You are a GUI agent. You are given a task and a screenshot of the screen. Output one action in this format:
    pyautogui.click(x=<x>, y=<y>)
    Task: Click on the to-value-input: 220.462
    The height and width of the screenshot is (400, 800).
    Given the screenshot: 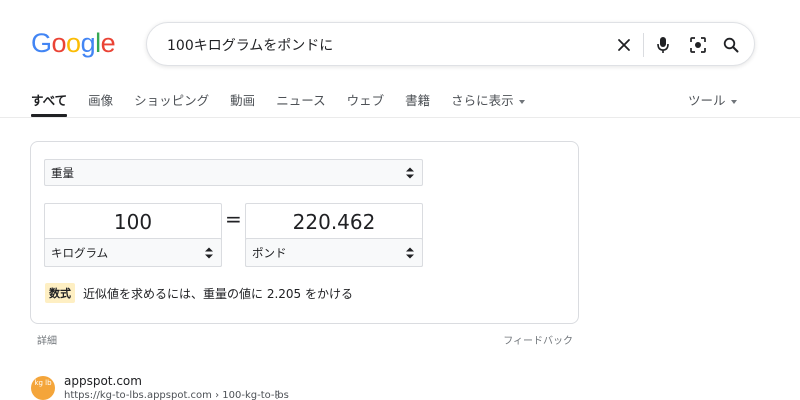 What is the action you would take?
    pyautogui.click(x=334, y=222)
    